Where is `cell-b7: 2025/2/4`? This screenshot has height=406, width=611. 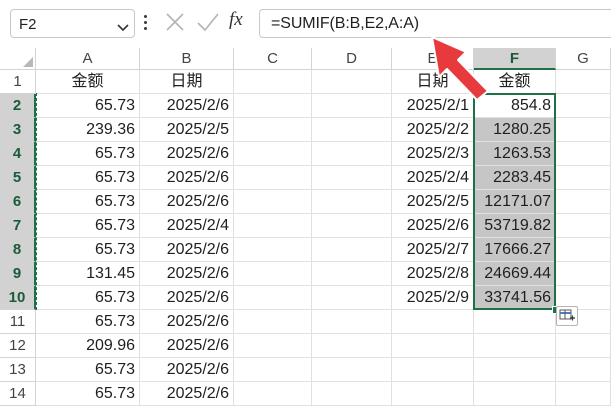
cell-b7: 2025/2/4 is located at coordinates (187, 226).